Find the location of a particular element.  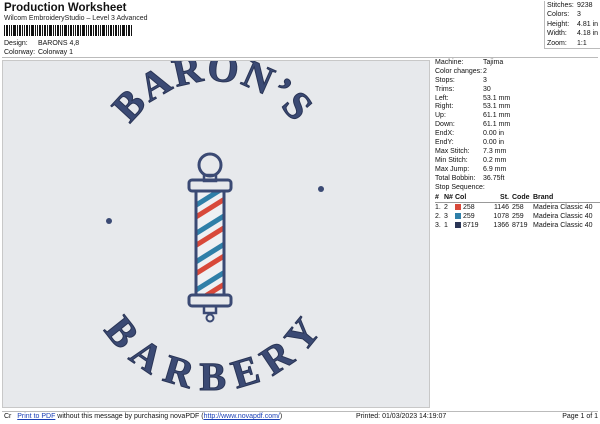

barcode is located at coordinates (68, 30).